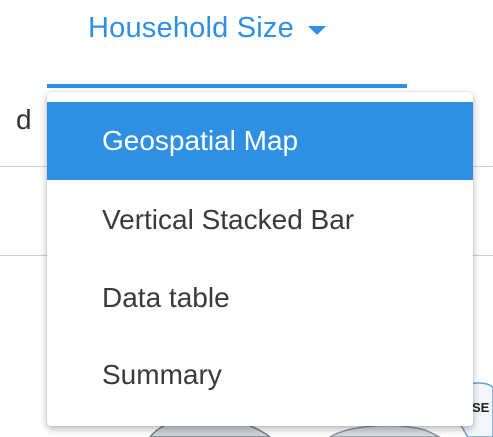 This screenshot has height=437, width=493. Describe the element at coordinates (162, 374) in the screenshot. I see `menu-item-label: Summary` at that location.